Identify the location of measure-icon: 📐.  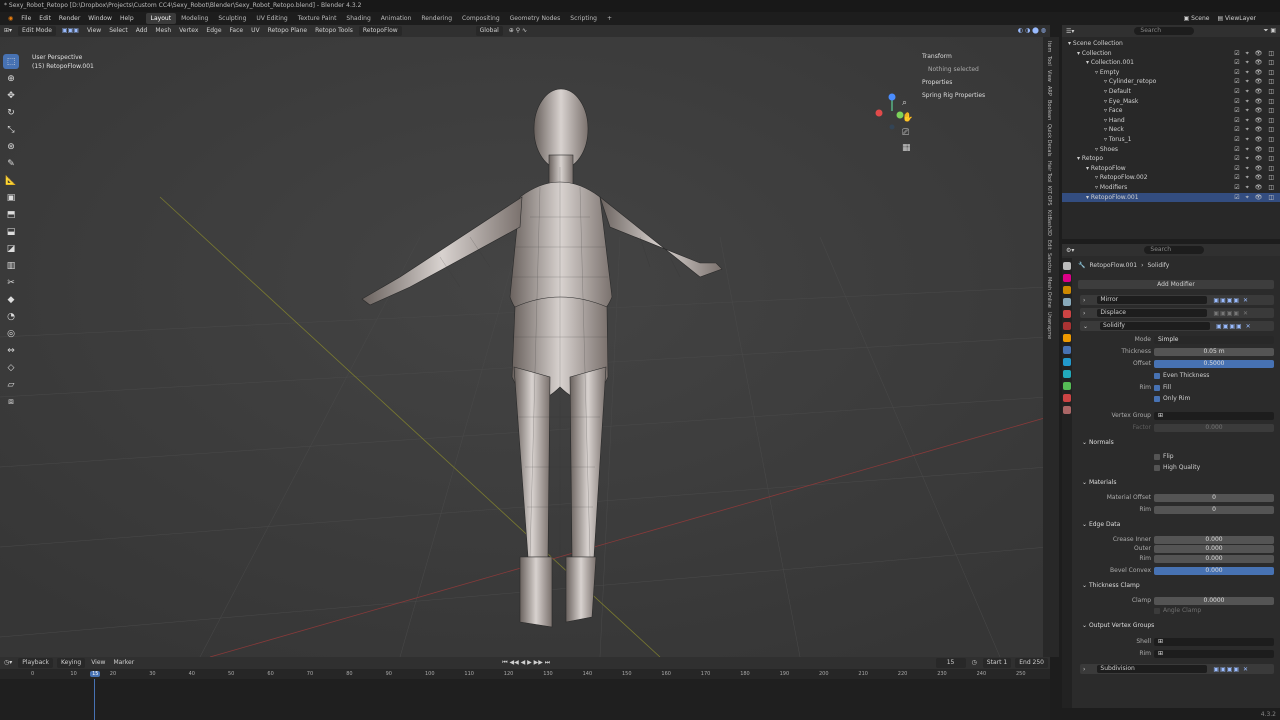
(11, 180).